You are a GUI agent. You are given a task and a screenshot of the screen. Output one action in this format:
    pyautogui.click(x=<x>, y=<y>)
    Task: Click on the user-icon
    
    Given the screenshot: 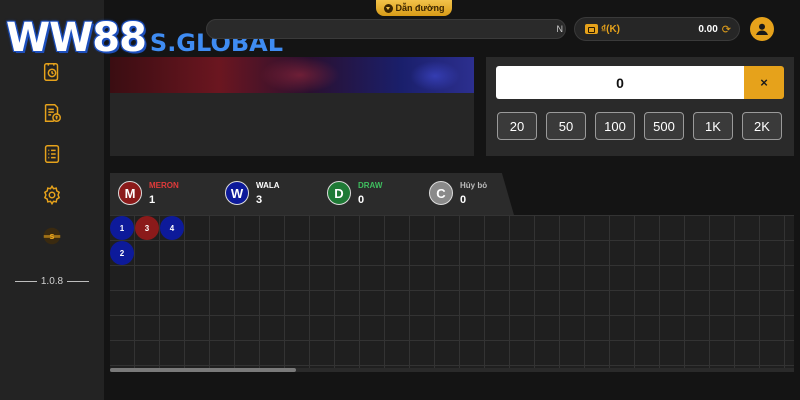 What is the action you would take?
    pyautogui.click(x=762, y=29)
    